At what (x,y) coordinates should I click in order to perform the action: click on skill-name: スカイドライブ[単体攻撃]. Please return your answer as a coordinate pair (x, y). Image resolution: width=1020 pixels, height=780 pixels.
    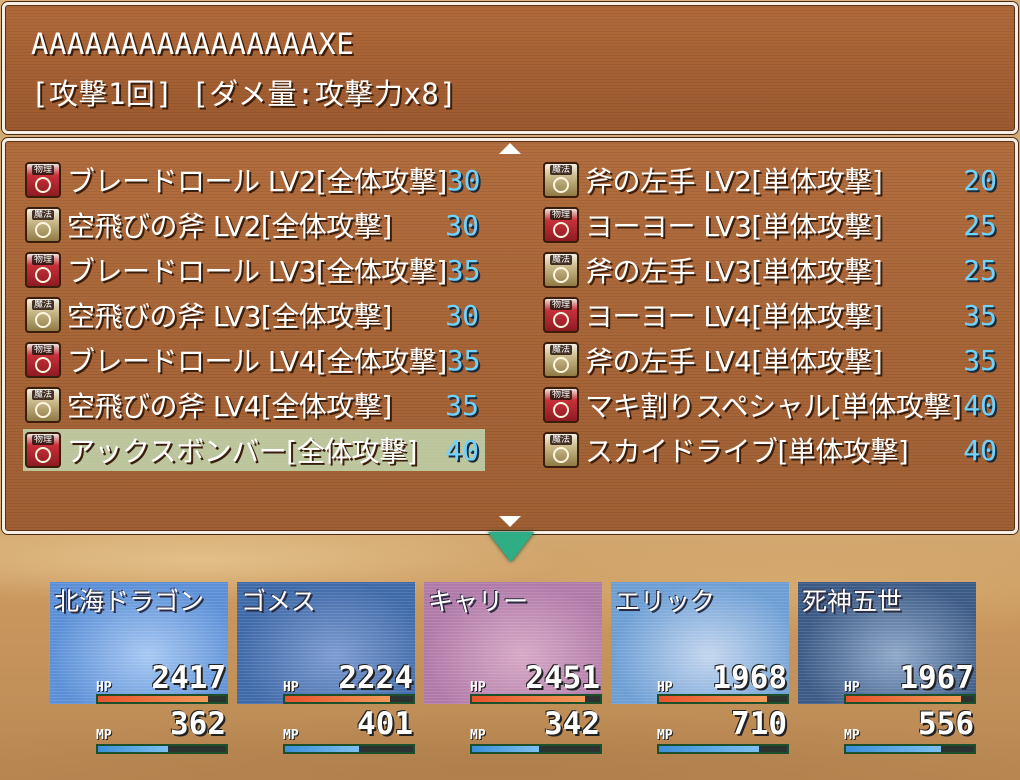
    Looking at the image, I should click on (747, 451).